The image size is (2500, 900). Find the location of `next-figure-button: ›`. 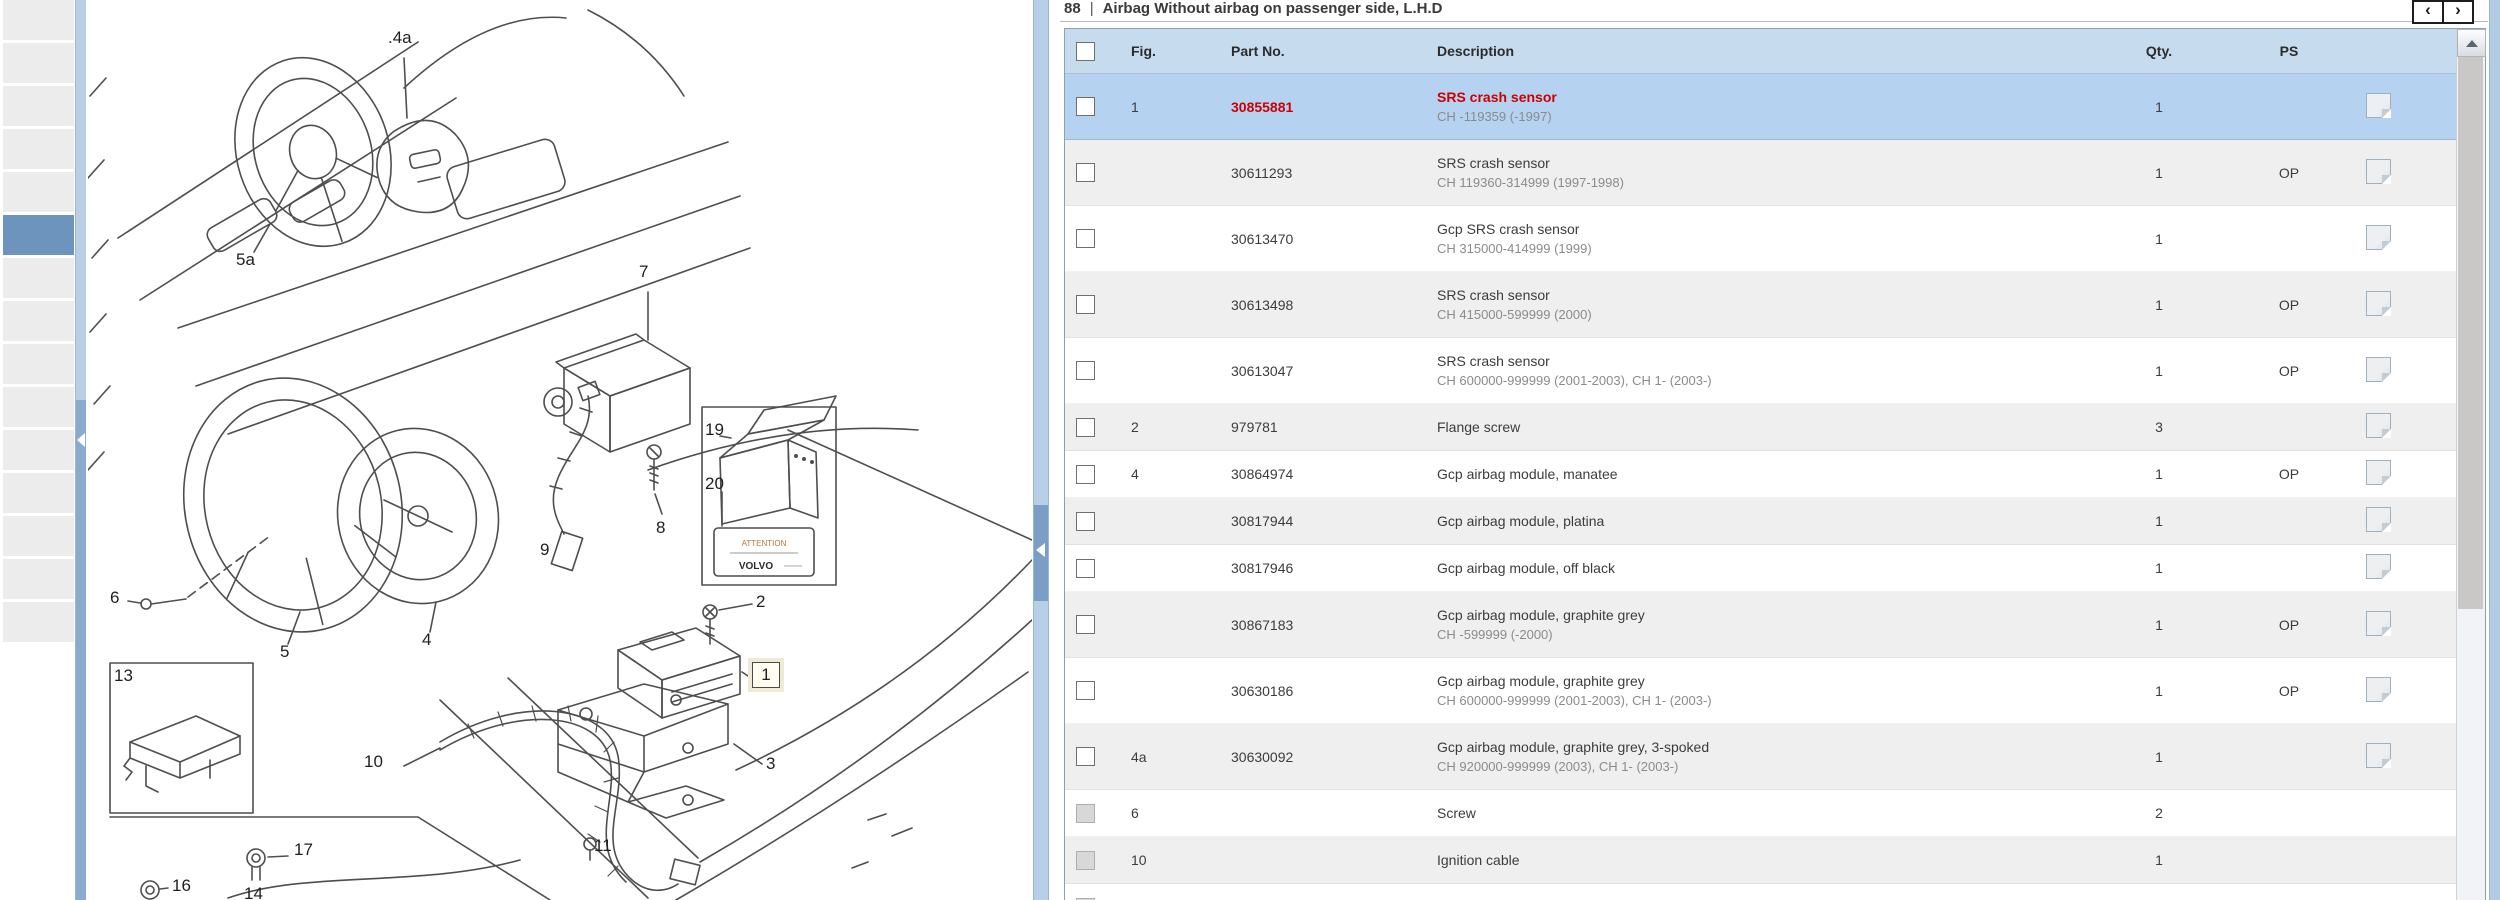

next-figure-button: › is located at coordinates (2458, 12).